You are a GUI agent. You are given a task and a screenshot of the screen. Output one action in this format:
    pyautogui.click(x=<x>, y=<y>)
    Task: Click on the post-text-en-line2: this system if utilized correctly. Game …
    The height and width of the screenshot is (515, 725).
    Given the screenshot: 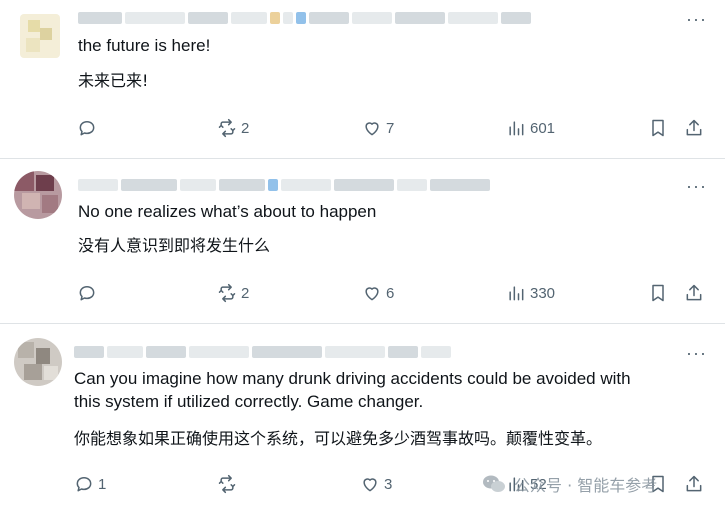 What is the action you would take?
    pyautogui.click(x=249, y=401)
    